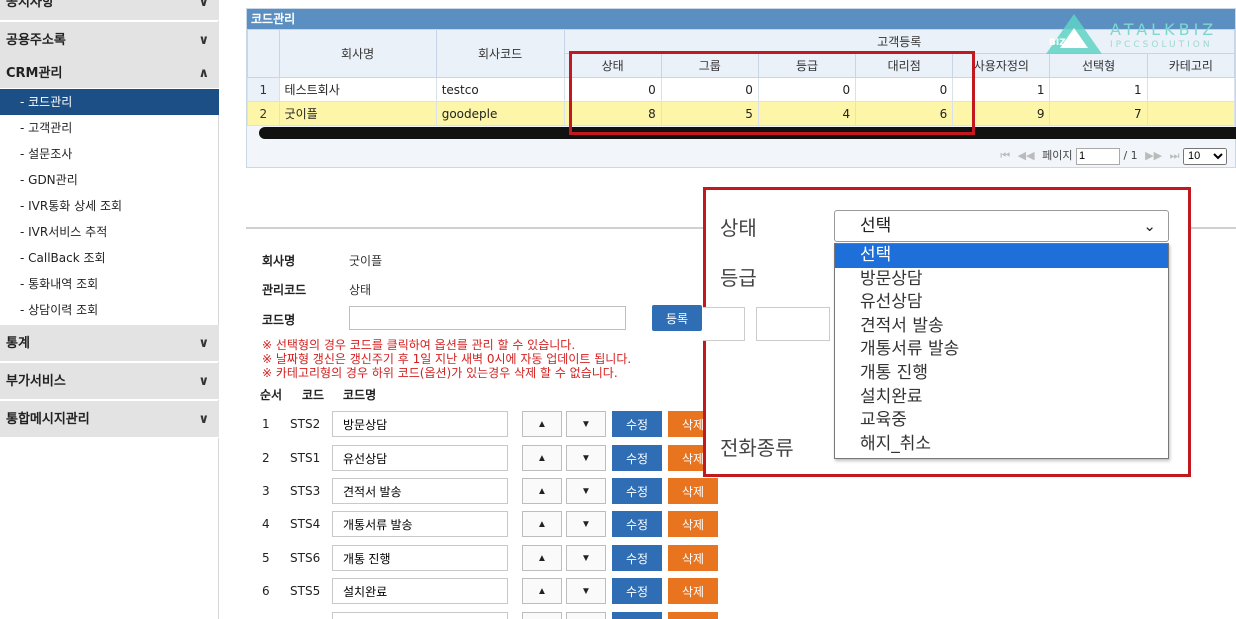 The image size is (1236, 619). What do you see at coordinates (693, 615) in the screenshot?
I see `delete-button` at bounding box center [693, 615].